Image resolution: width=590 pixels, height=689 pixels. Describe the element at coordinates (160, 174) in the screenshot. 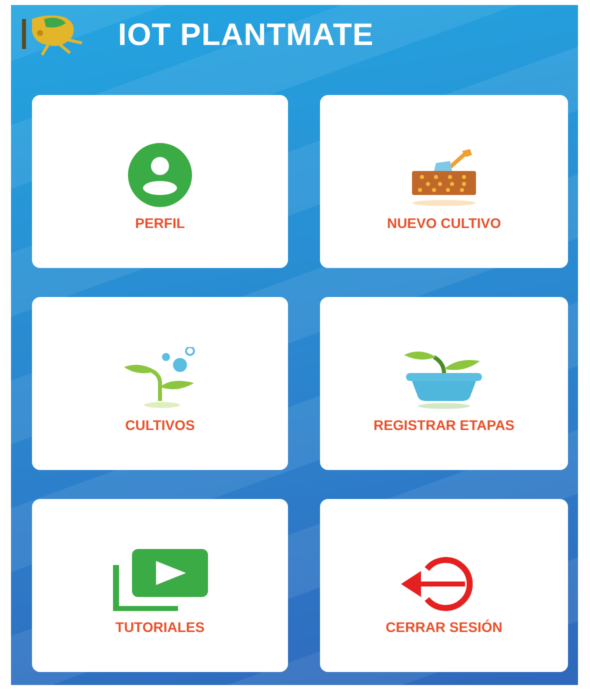

I see `user-icon` at that location.